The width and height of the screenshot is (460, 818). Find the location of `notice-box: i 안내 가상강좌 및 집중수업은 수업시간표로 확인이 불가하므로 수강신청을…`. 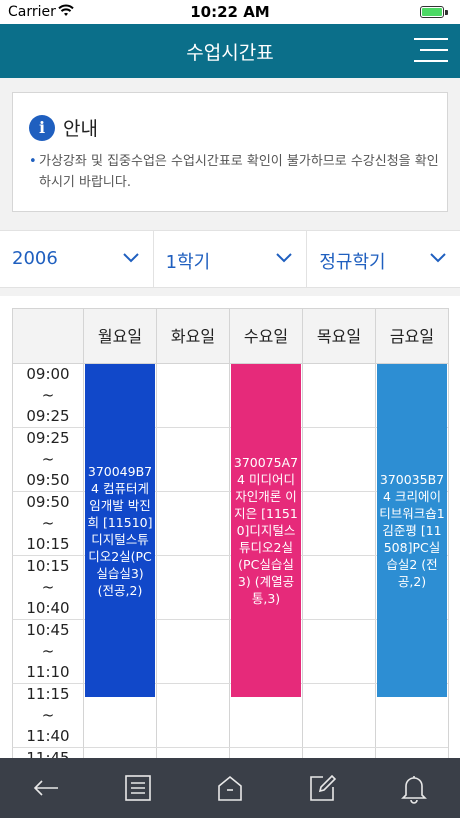

notice-box: i 안내 가상강좌 및 집중수업은 수업시간표로 확인이 불가하므로 수강신청을… is located at coordinates (230, 152).